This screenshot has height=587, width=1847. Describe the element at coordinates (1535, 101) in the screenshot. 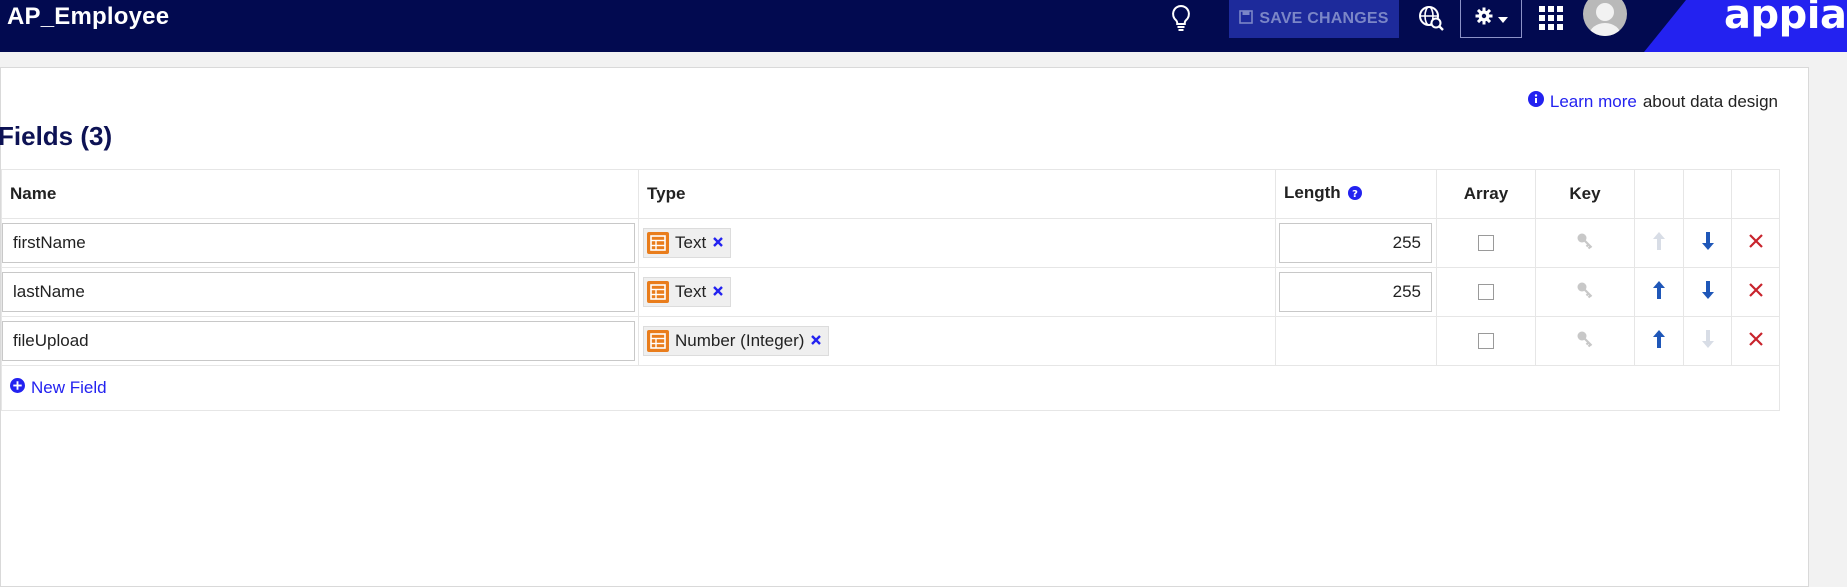

I see `info-icon` at that location.